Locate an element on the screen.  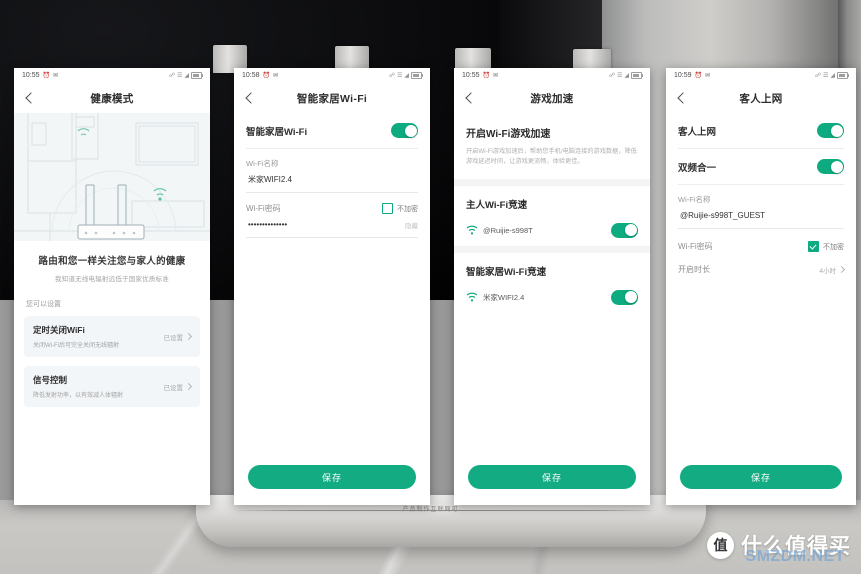
nav-bar: 健康模式 is located at coordinates (112, 98).